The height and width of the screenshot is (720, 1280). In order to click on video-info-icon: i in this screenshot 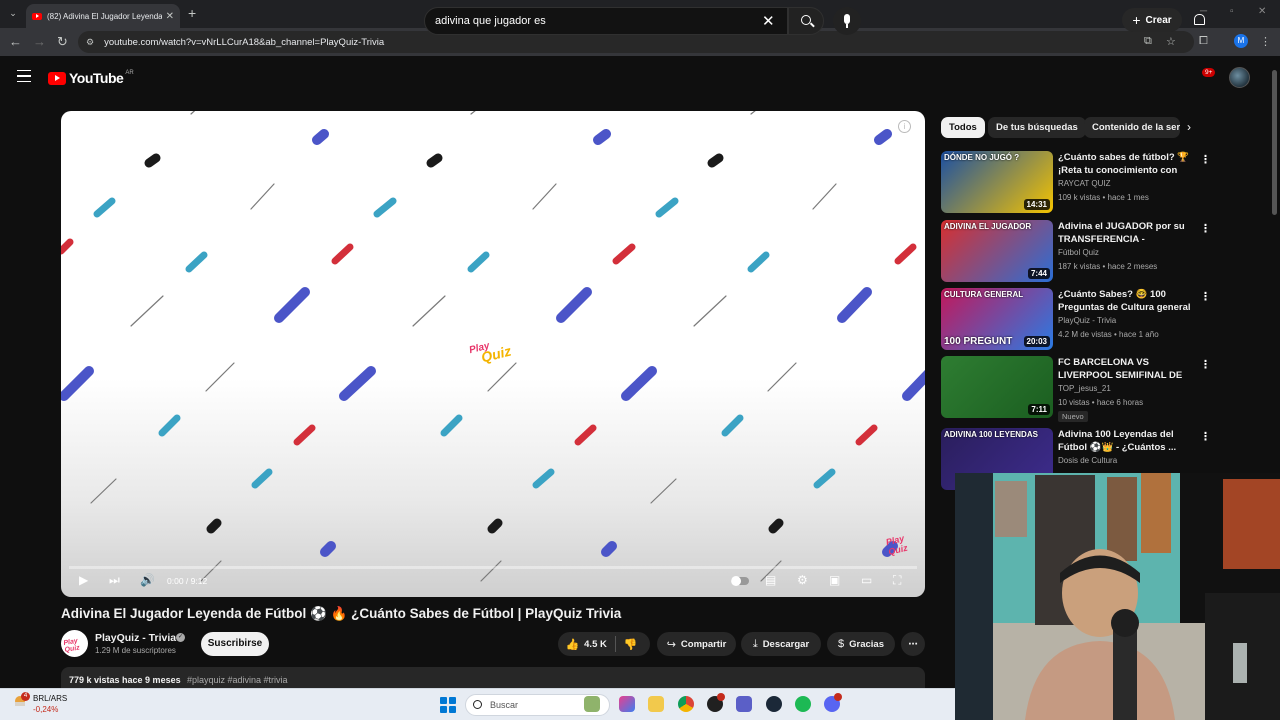, I will do `click(904, 126)`.